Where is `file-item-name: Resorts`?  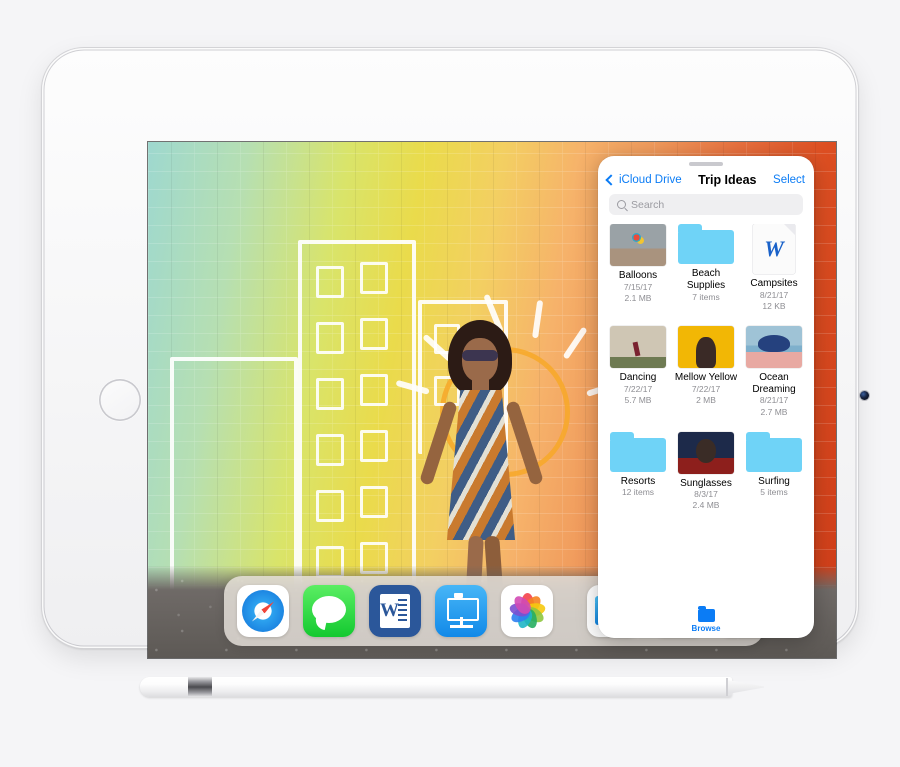 file-item-name: Resorts is located at coordinates (638, 481).